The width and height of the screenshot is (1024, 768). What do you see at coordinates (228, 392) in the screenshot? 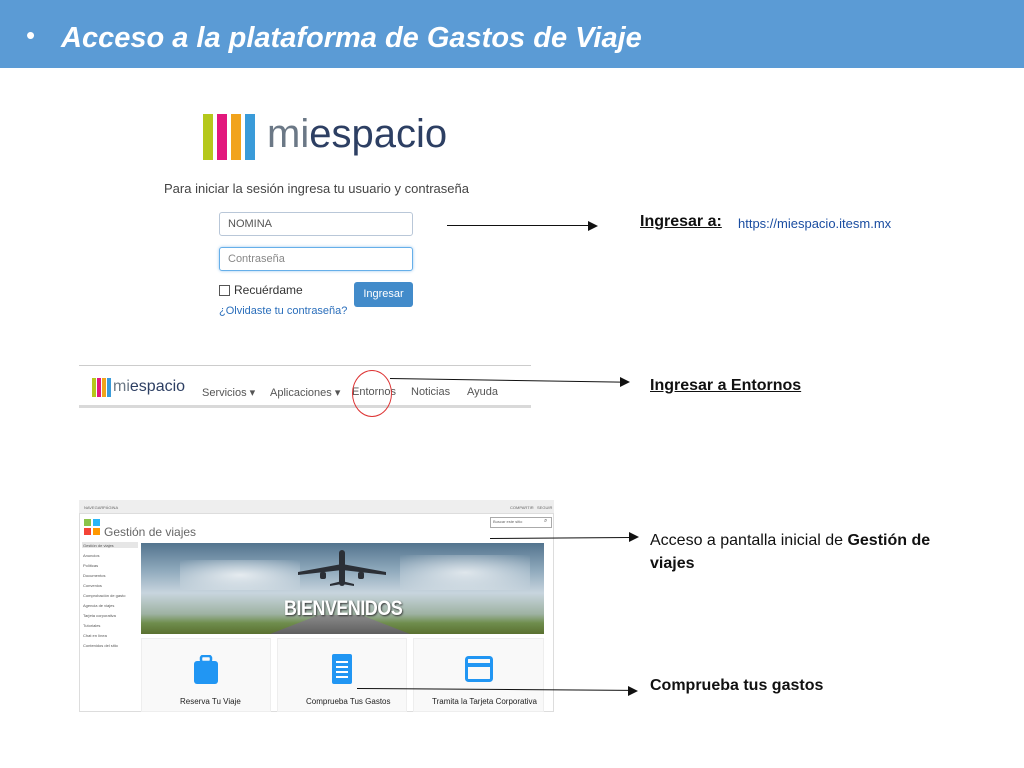
I see `nav-item-servicios: Servicios ▾` at bounding box center [228, 392].